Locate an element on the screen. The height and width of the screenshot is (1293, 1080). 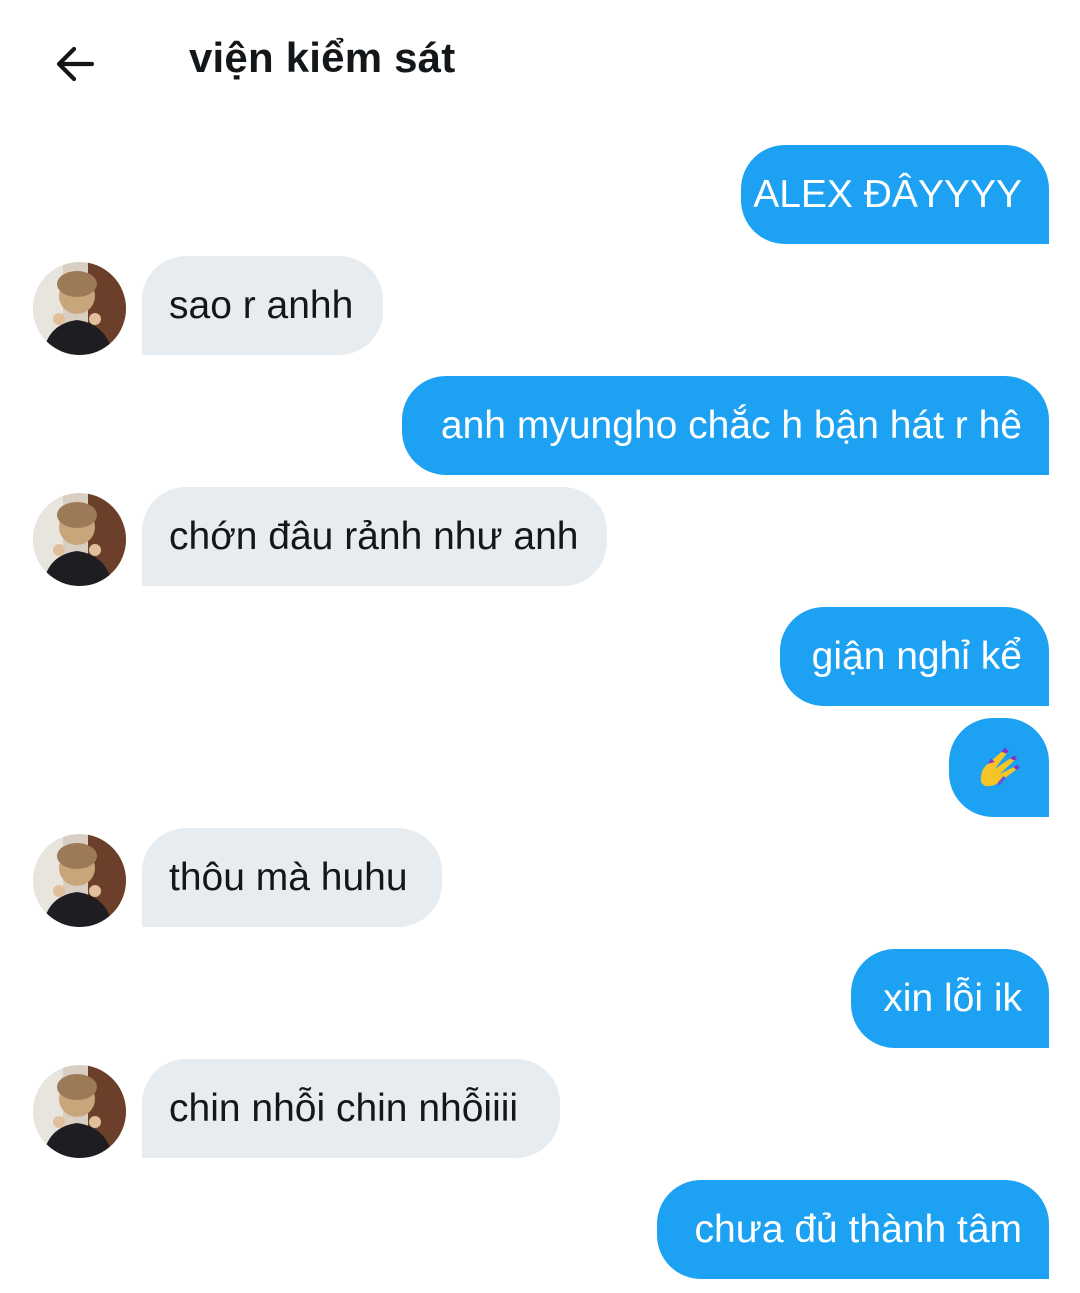
message-bubble-outgoing: anh myungho chắc h bận hát r hê is located at coordinates (725, 425).